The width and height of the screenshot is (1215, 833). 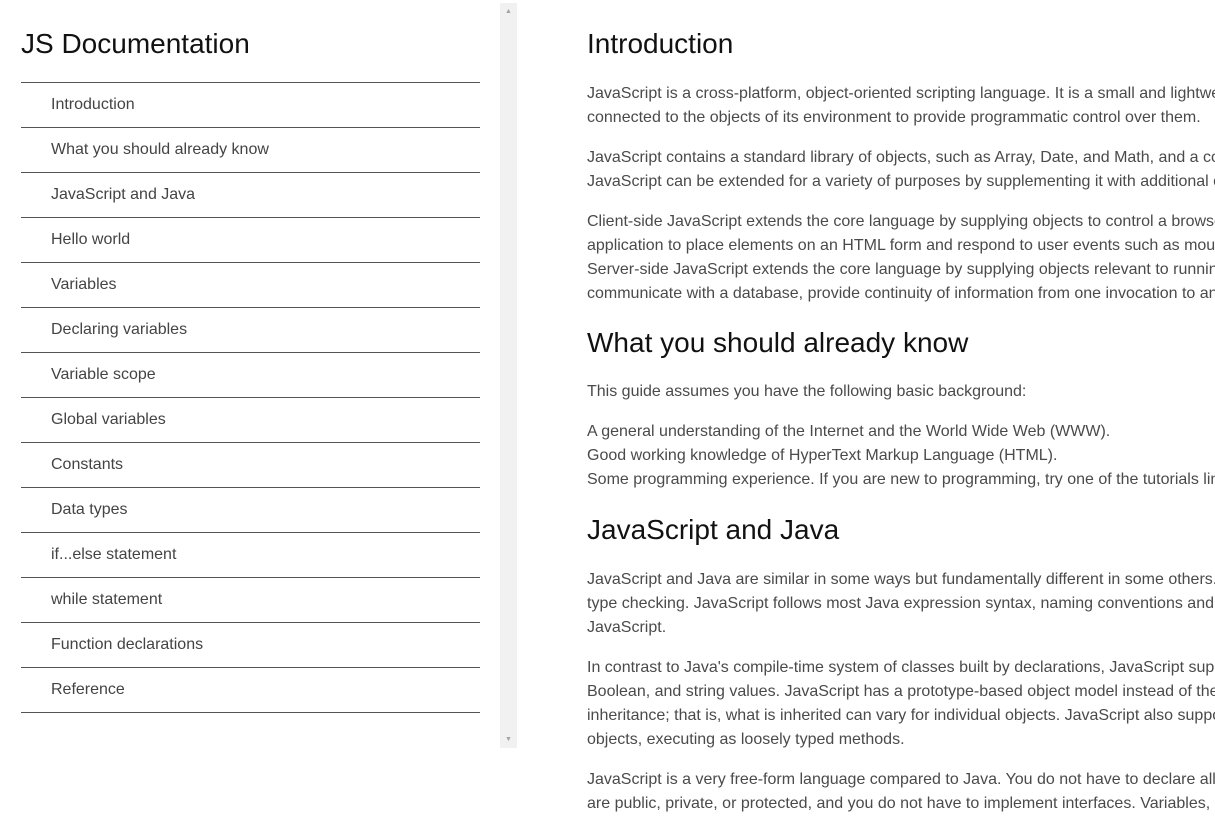 I want to click on nav-item-javascript-and-java: JavaScript and Java, so click(x=250, y=195).